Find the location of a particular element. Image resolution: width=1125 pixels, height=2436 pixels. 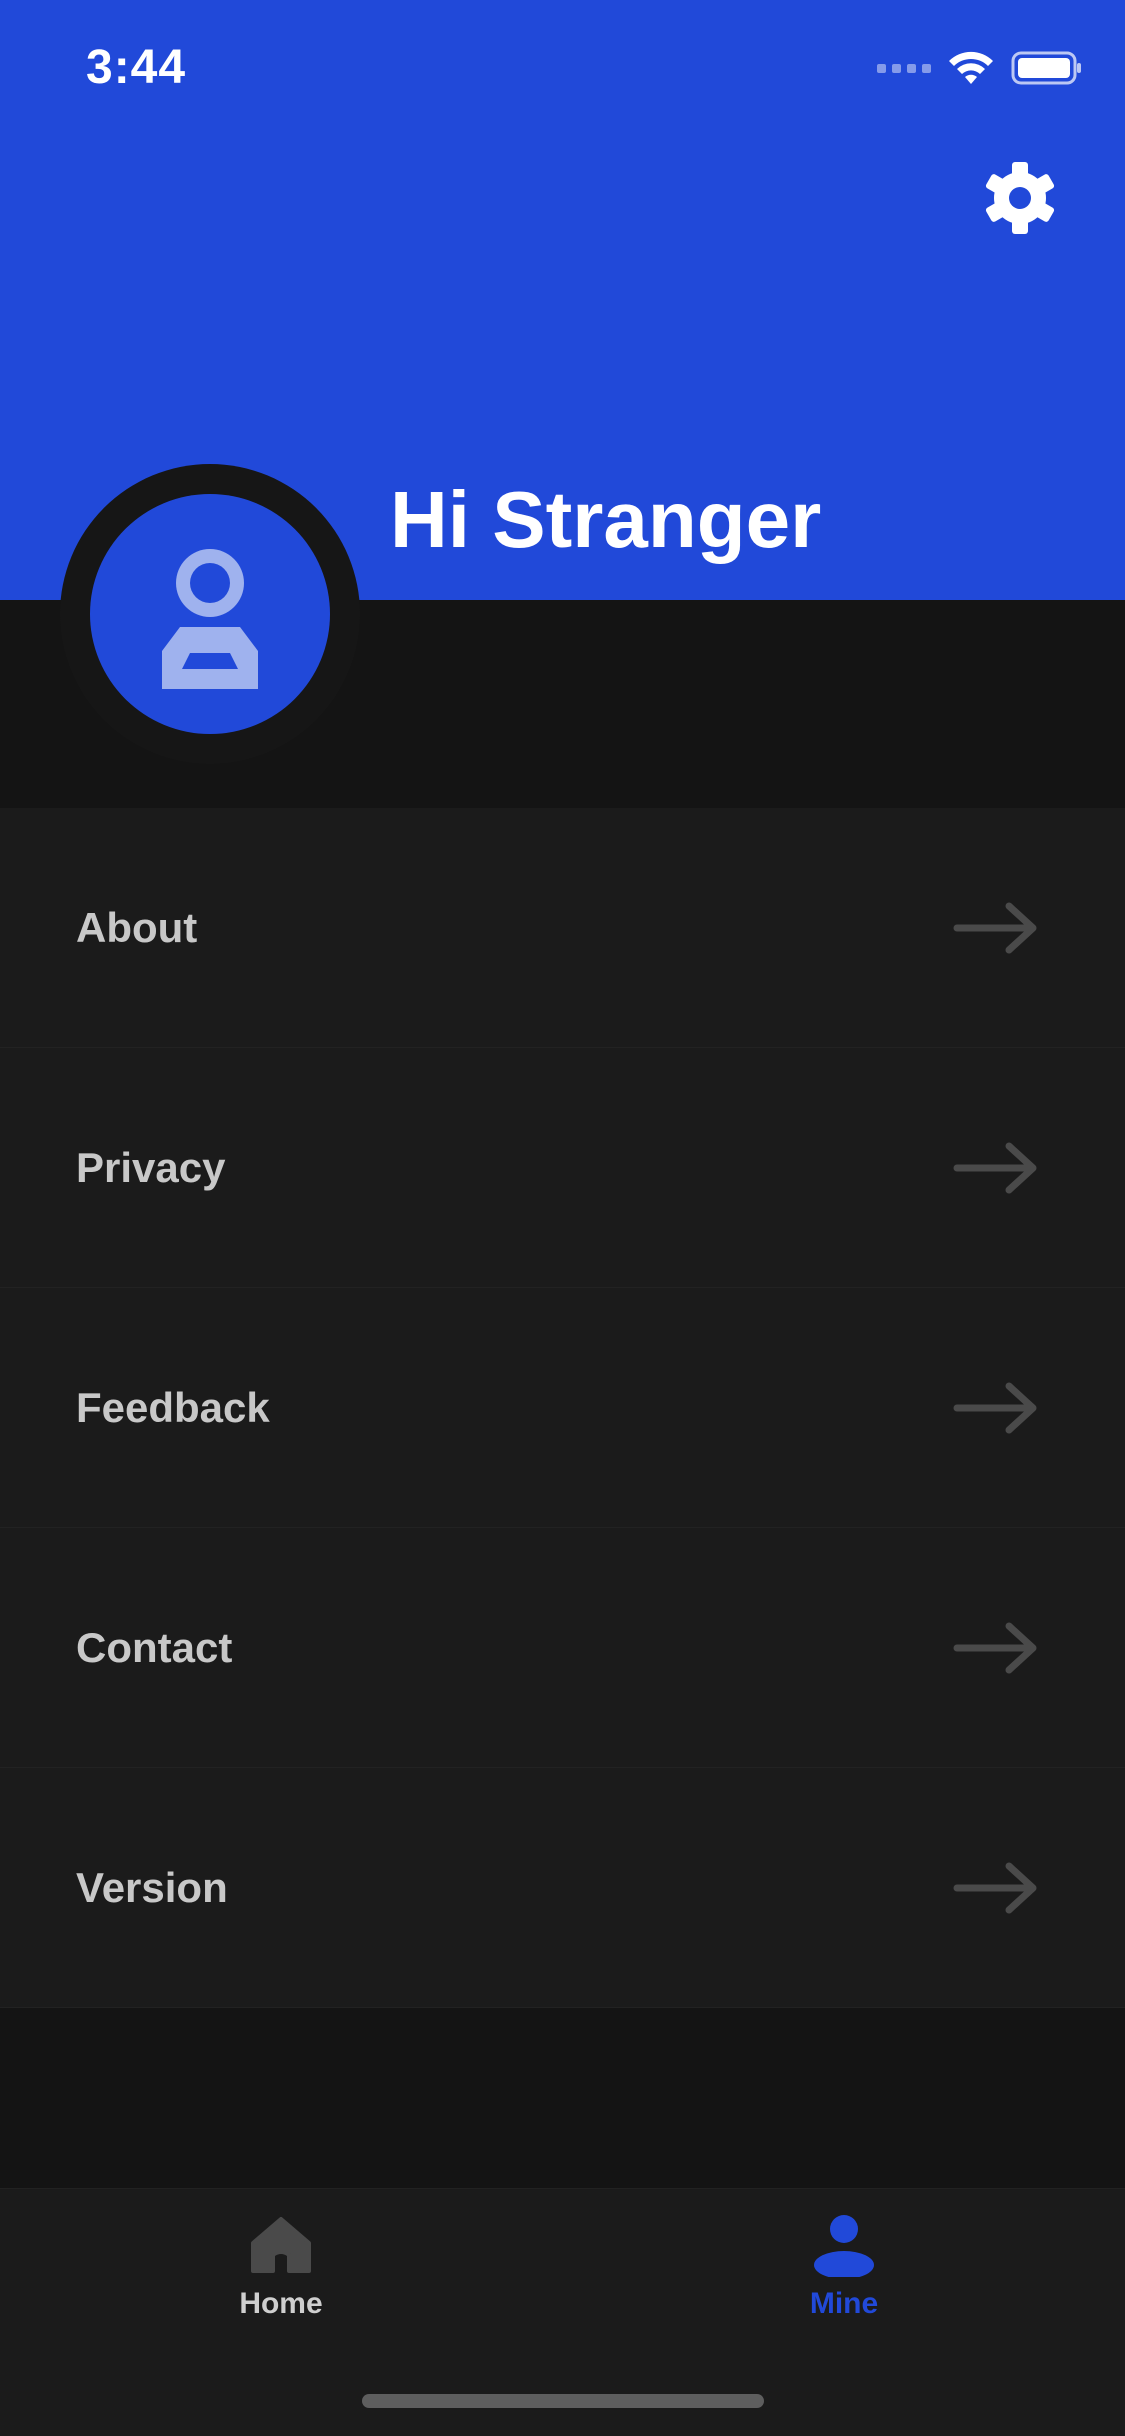

menu-item-contact: Contact is located at coordinates (562, 1648).